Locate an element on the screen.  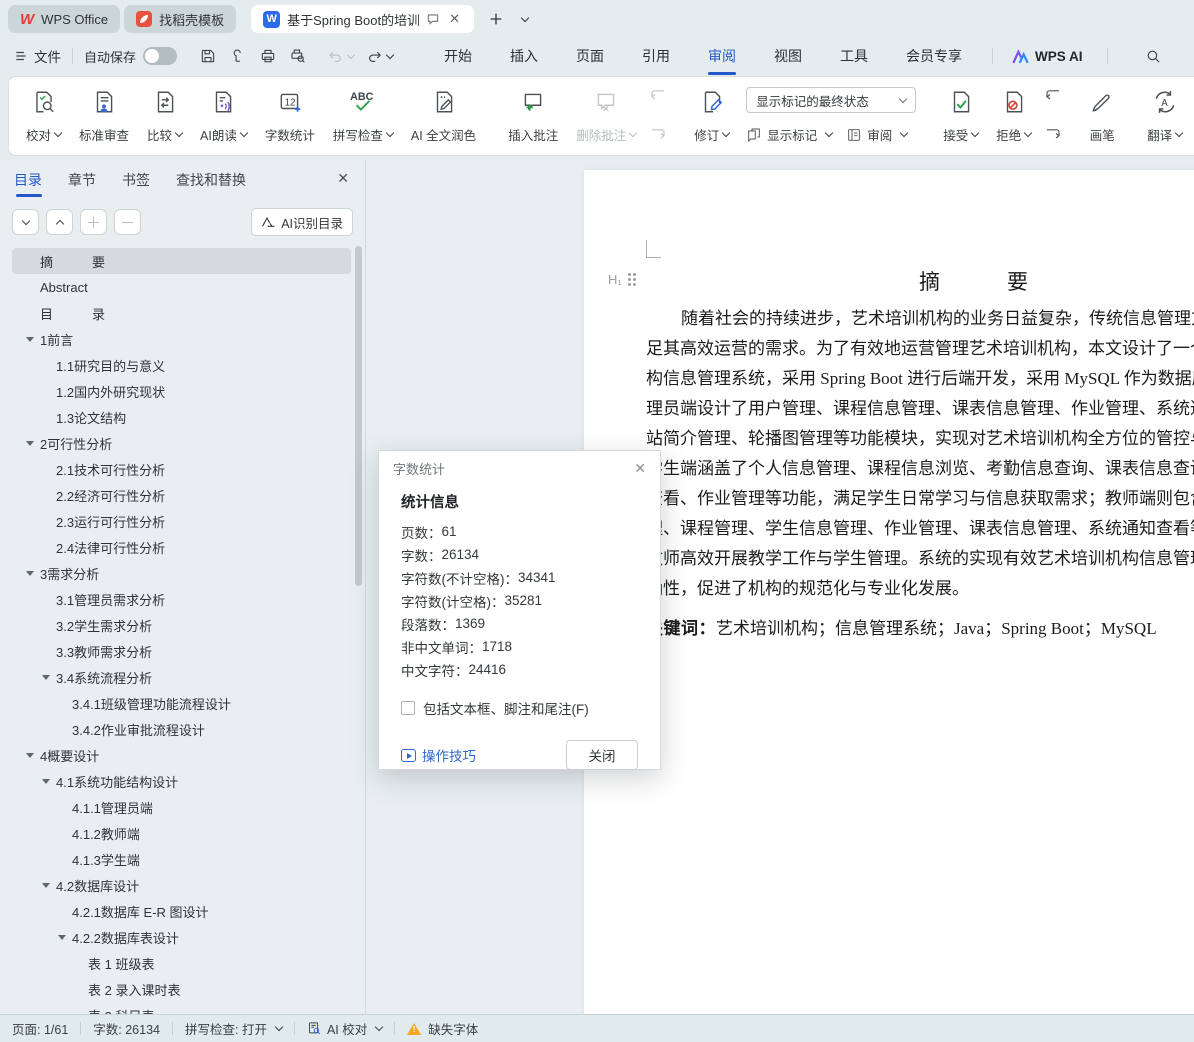
toc-item: 2.1技术可行性分析 is located at coordinates (182, 469).